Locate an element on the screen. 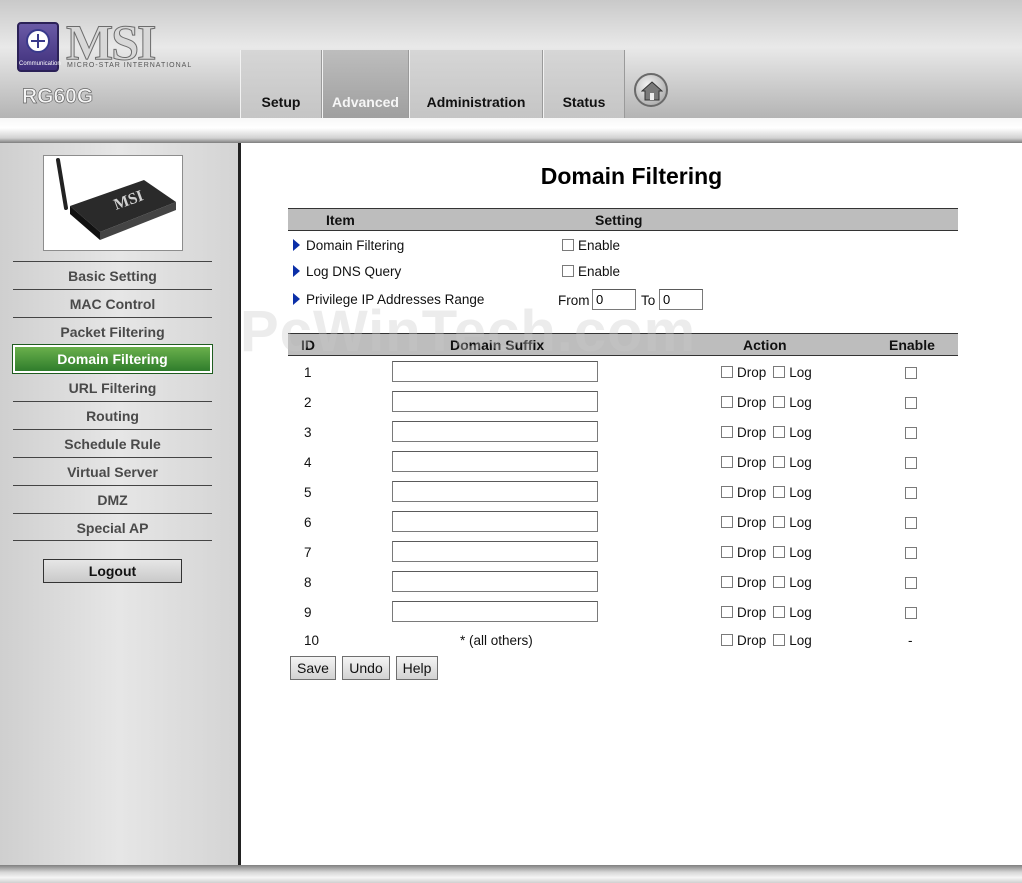 This screenshot has width=1022, height=883. privilege-from-input is located at coordinates (614, 299).